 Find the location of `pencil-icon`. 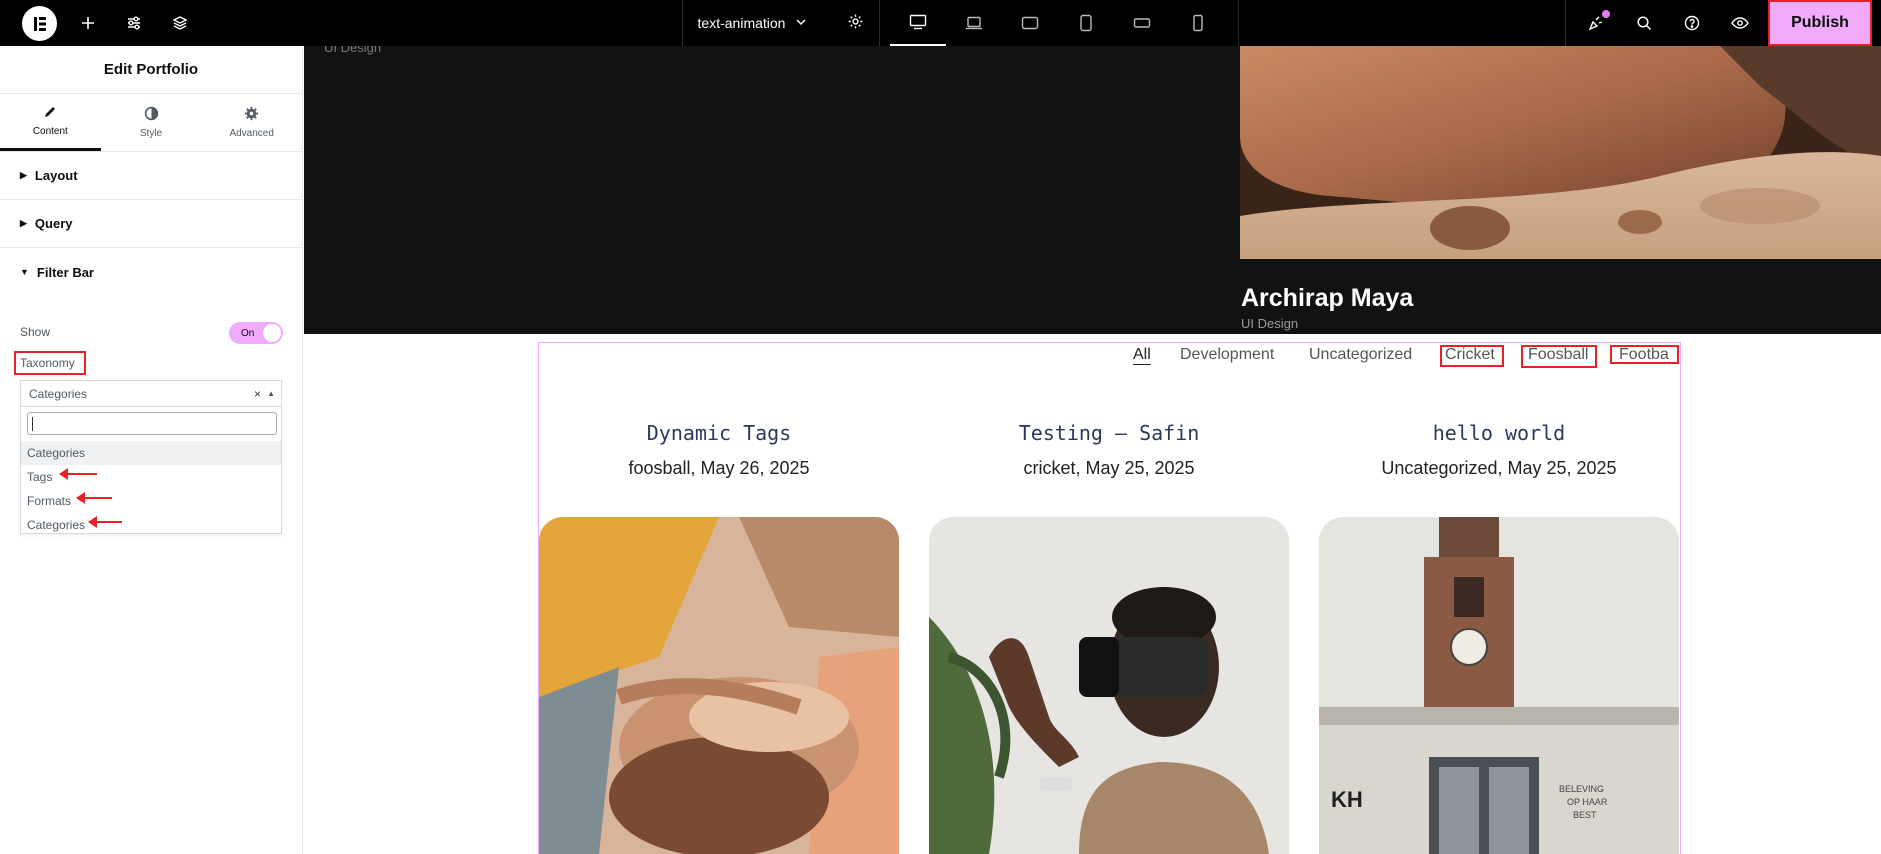

pencil-icon is located at coordinates (50, 113).